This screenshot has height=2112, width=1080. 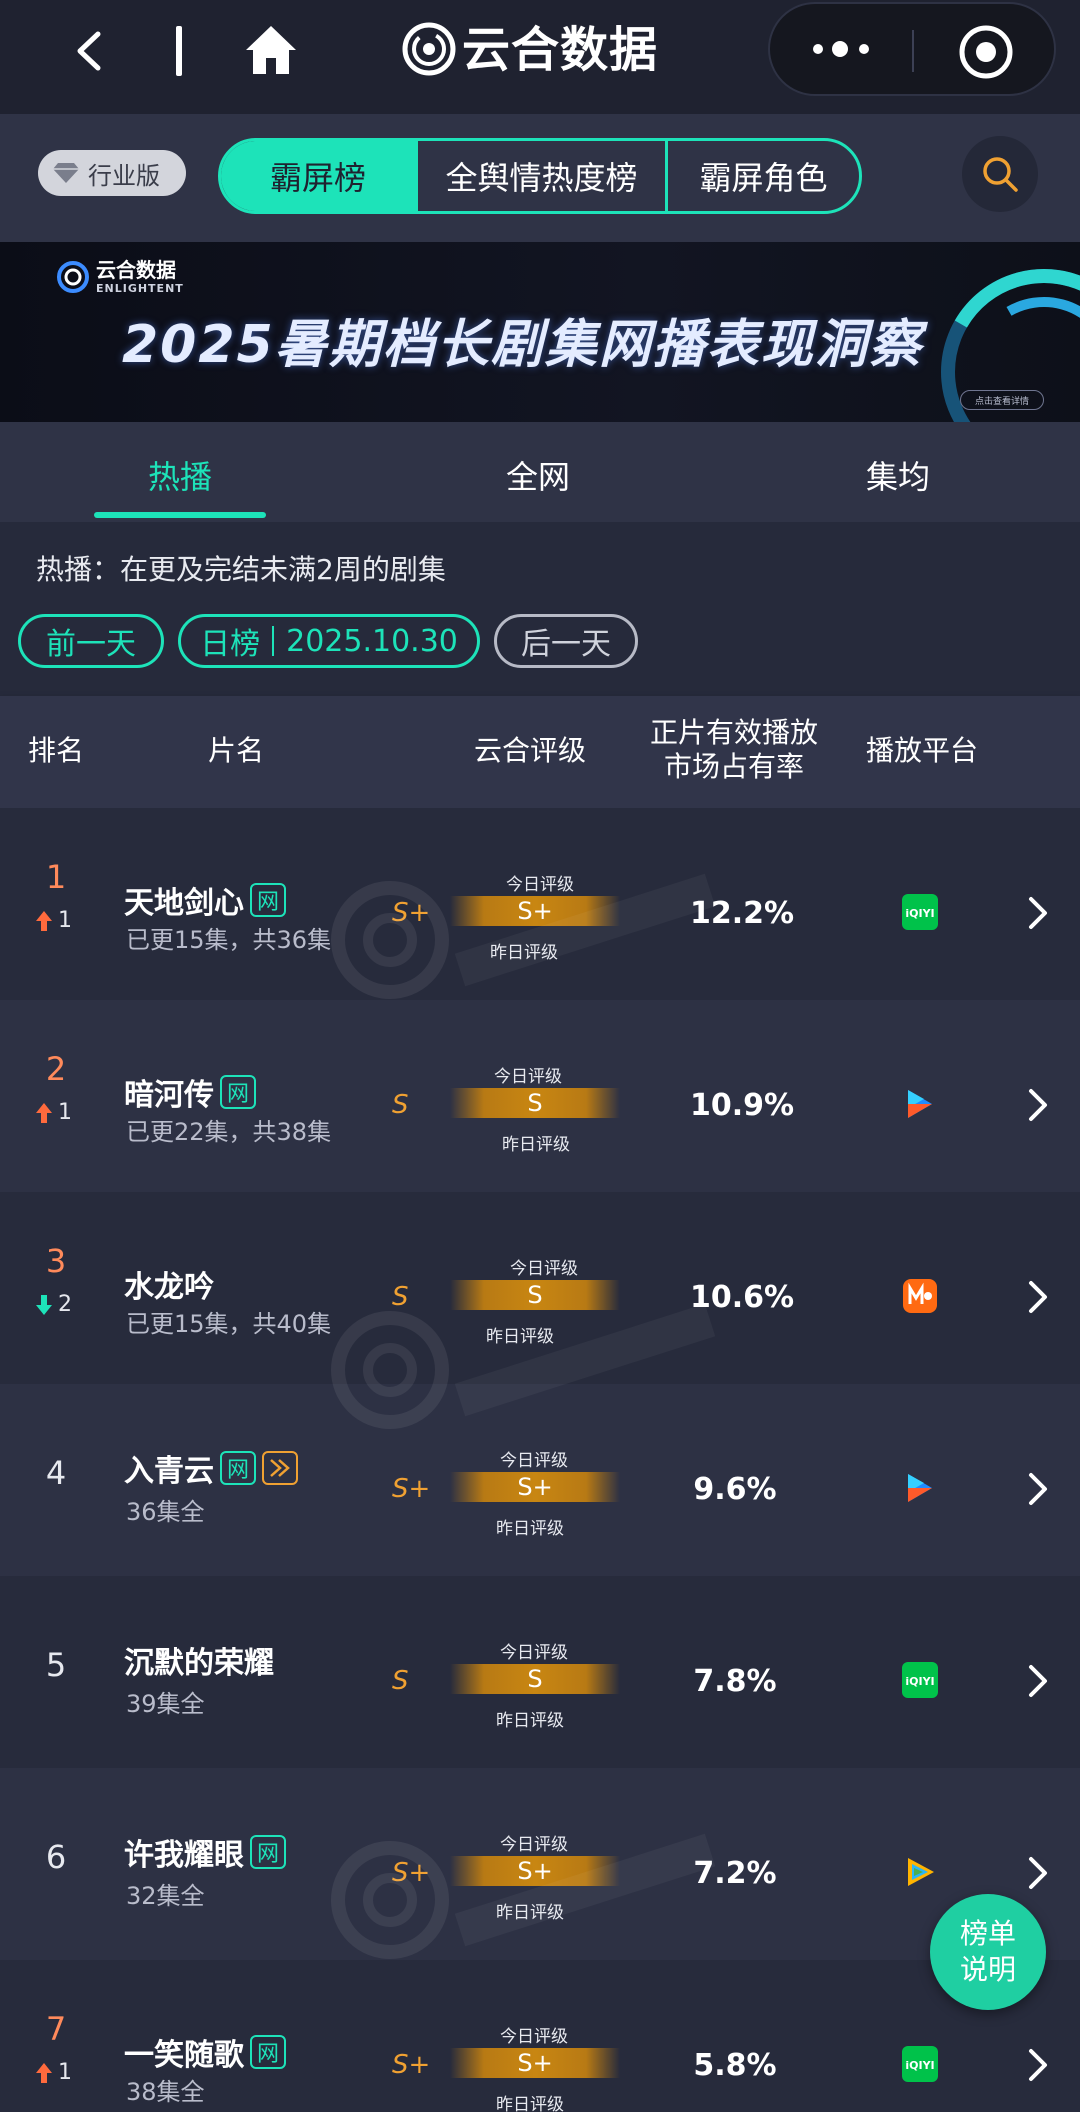 I want to click on back-arrow-icon, so click(x=91, y=51).